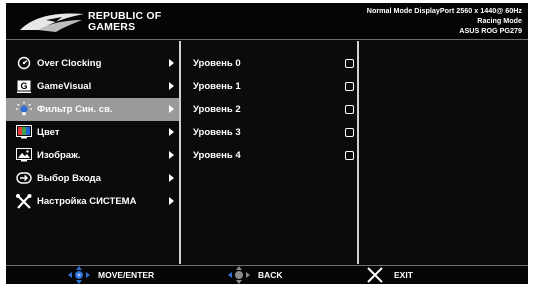 This screenshot has height=286, width=534. I want to click on menu-item-gamevisual: G GameVisual, so click(92, 86).